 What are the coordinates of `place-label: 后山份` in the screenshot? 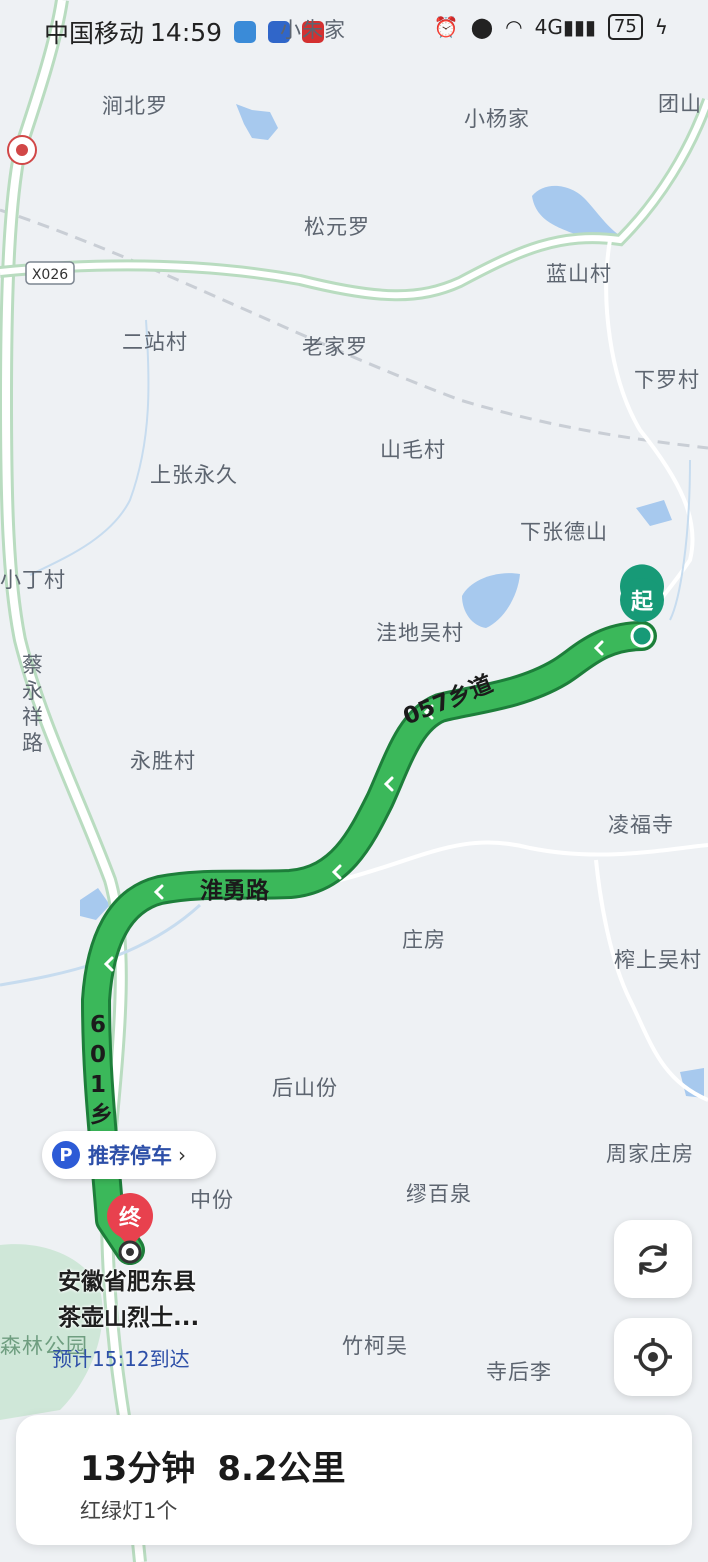 It's located at (305, 1088).